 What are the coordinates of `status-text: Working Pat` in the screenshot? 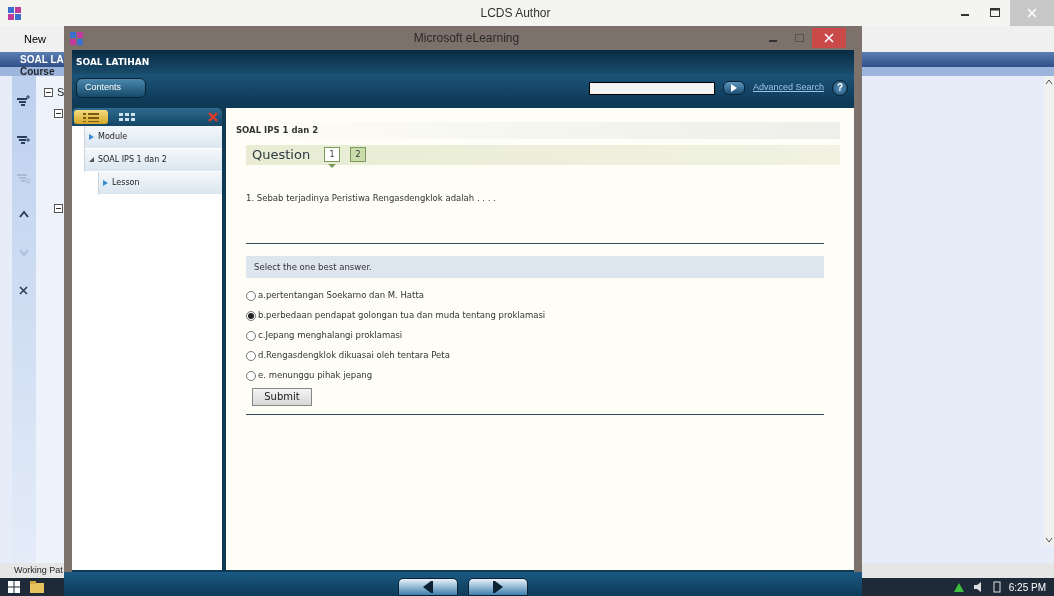 It's located at (38, 570).